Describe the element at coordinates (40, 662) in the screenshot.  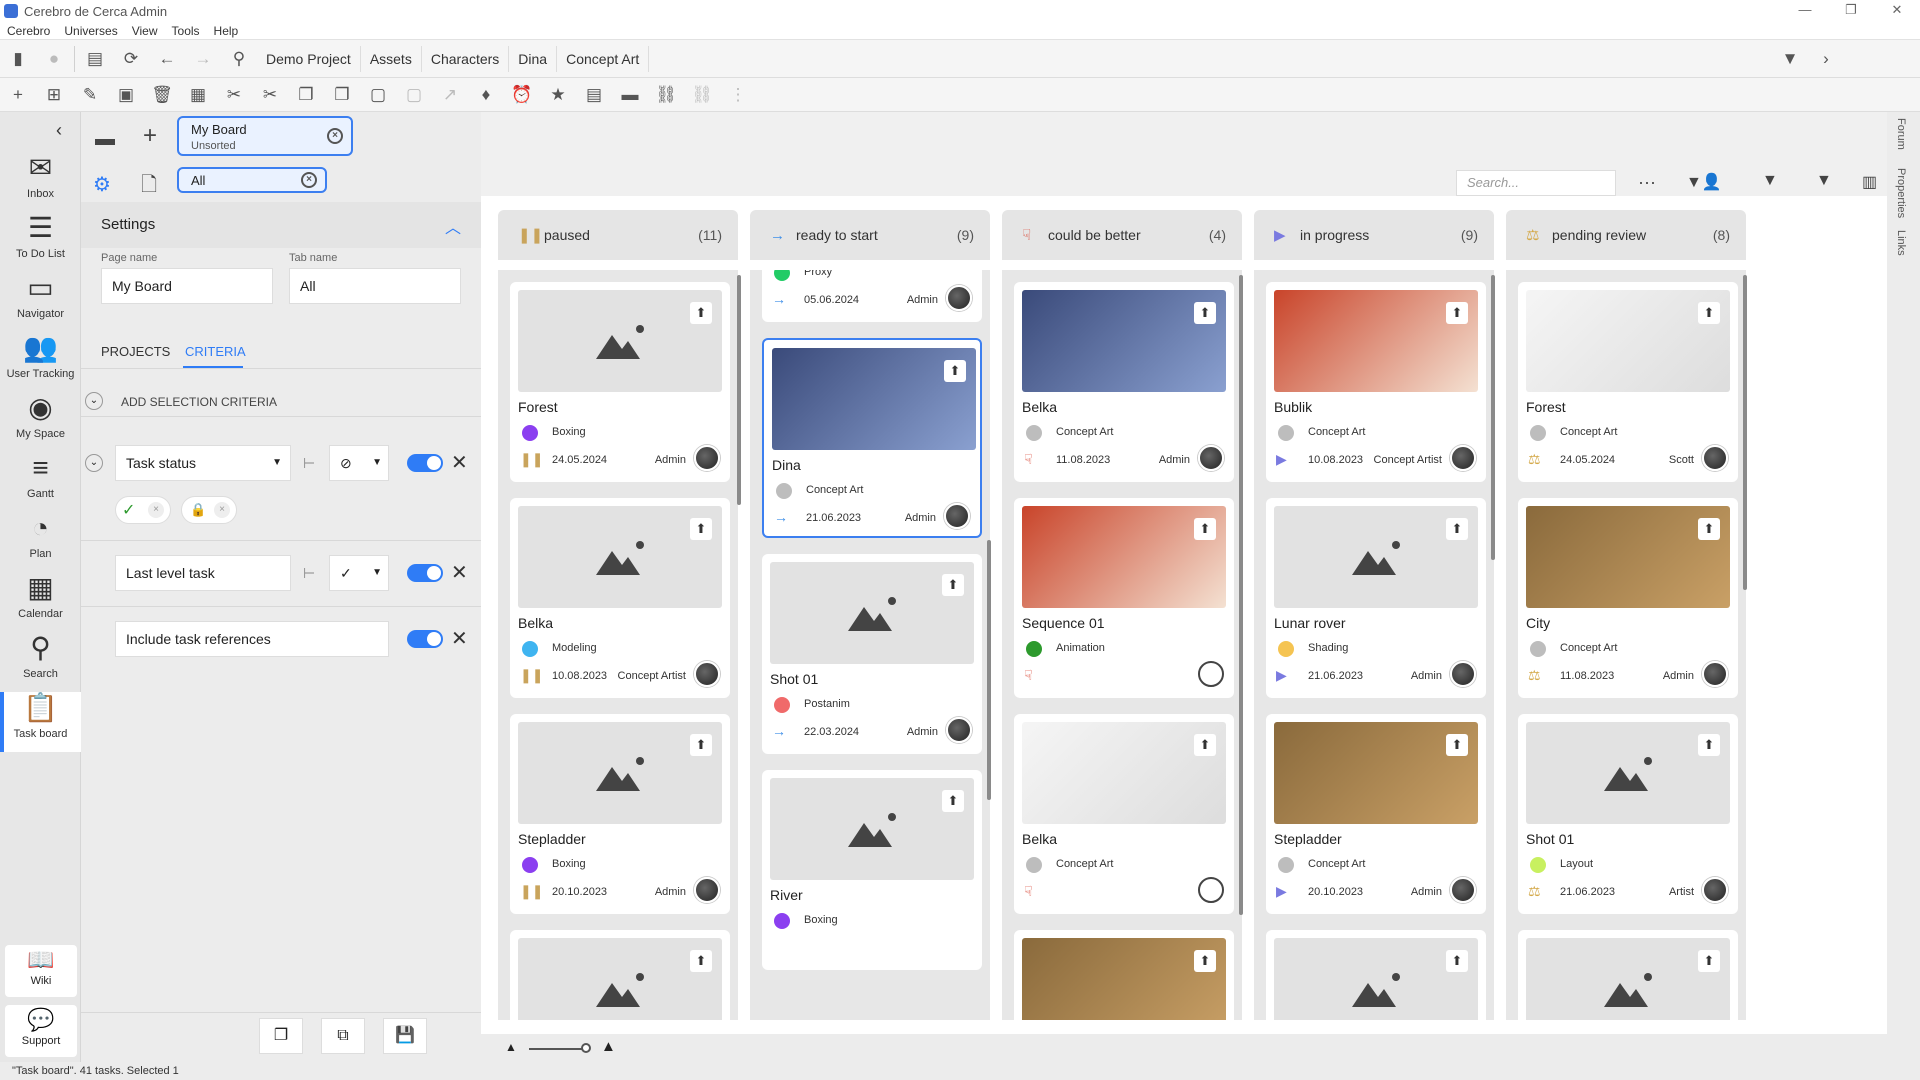
I see `nav-search: ⚲ Search` at that location.